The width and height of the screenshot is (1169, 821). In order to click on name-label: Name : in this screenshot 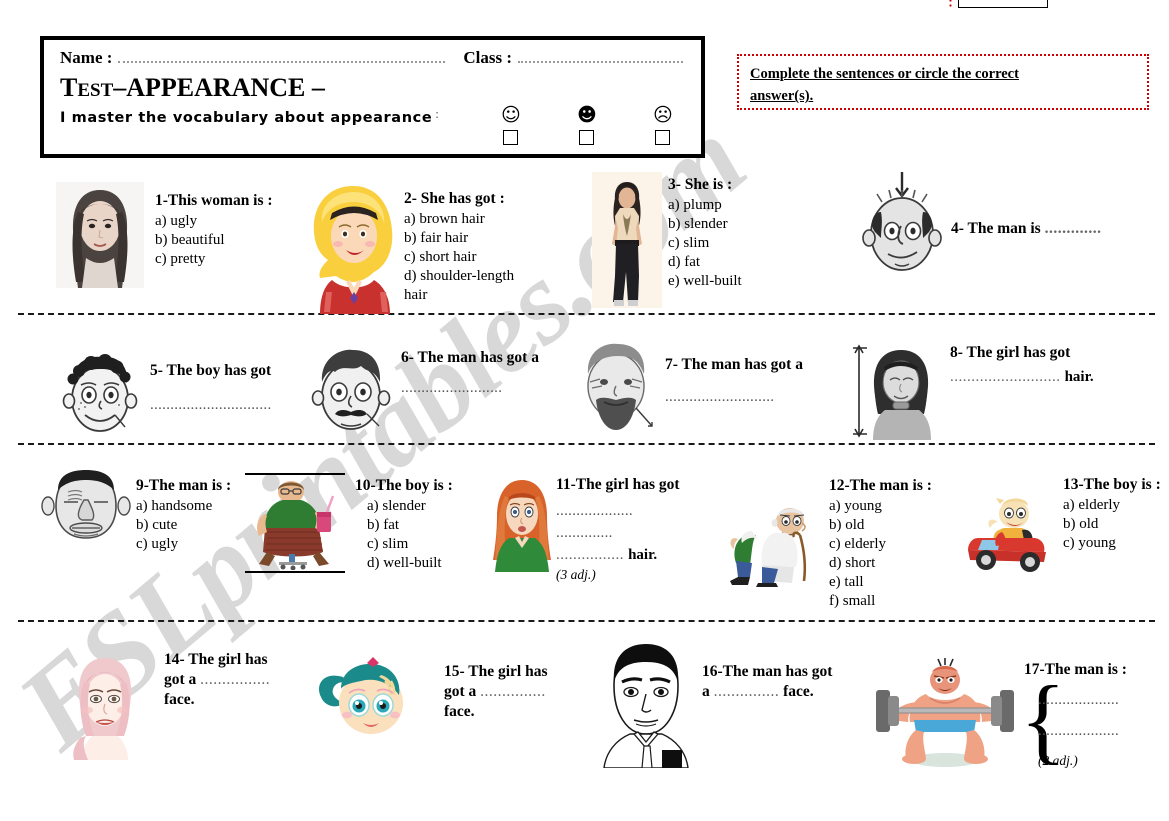, I will do `click(86, 57)`.